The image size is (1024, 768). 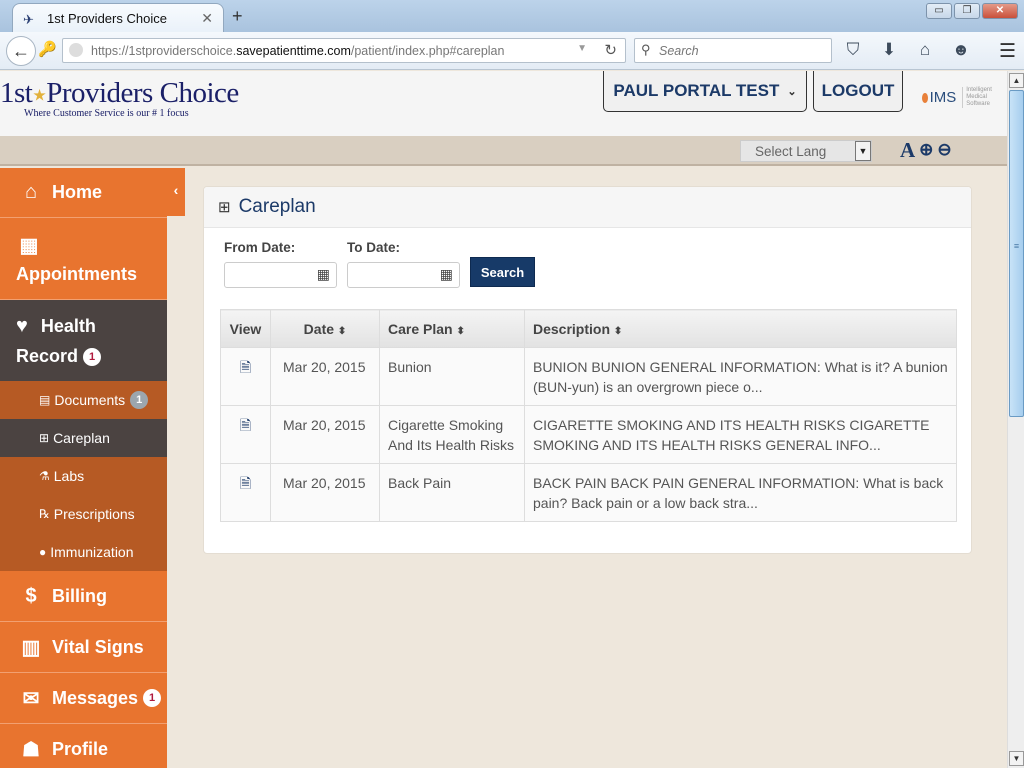 What do you see at coordinates (1016, 758) in the screenshot?
I see `scroll-down-arrow-icon: ▼` at bounding box center [1016, 758].